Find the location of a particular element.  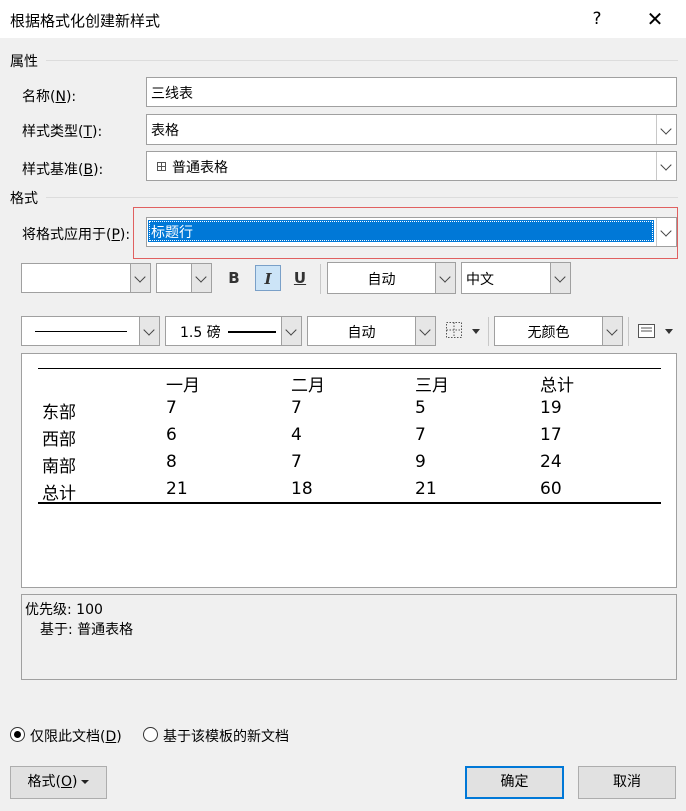

table-icon is located at coordinates (161, 166).